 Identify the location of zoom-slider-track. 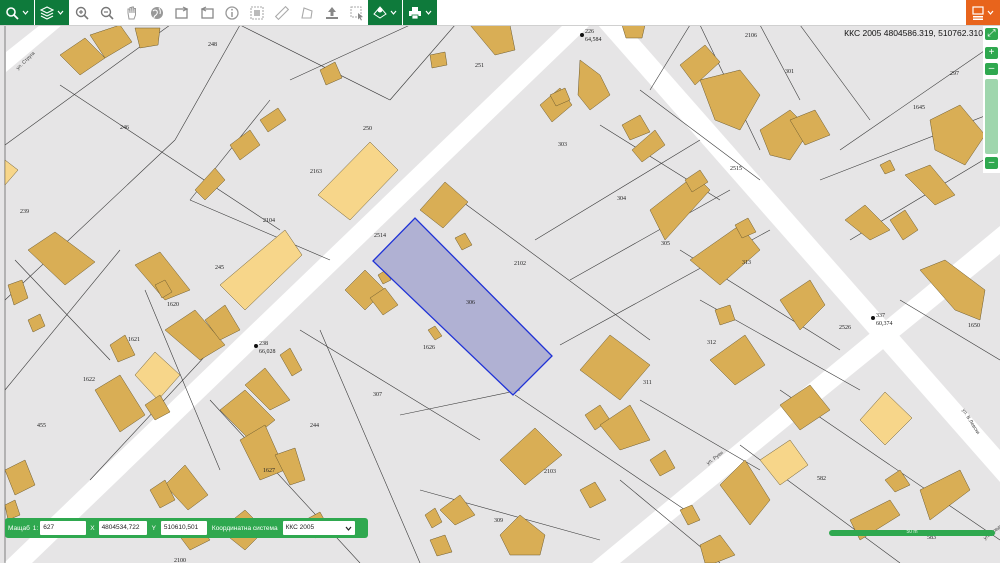
(991, 116).